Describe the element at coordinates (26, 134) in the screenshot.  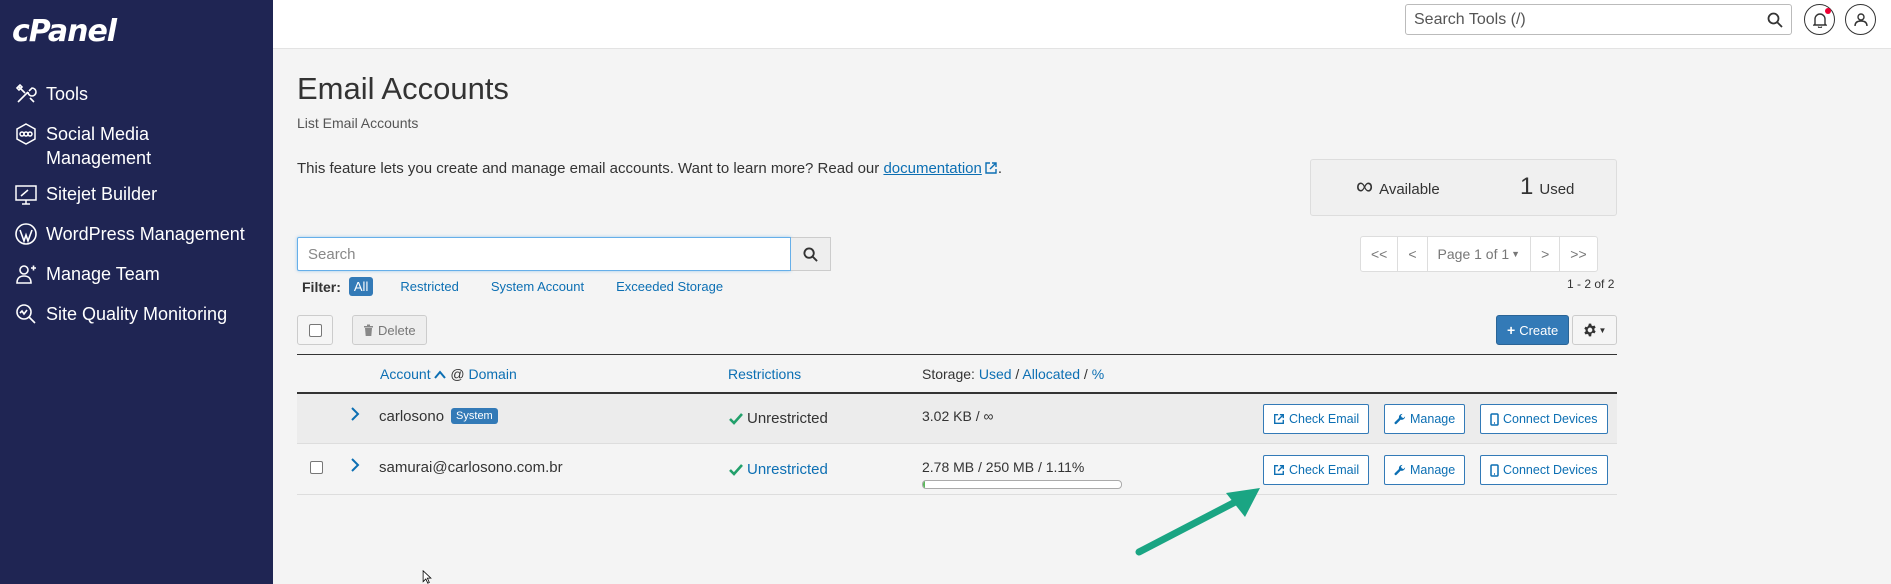
I see `social-media-icon` at that location.